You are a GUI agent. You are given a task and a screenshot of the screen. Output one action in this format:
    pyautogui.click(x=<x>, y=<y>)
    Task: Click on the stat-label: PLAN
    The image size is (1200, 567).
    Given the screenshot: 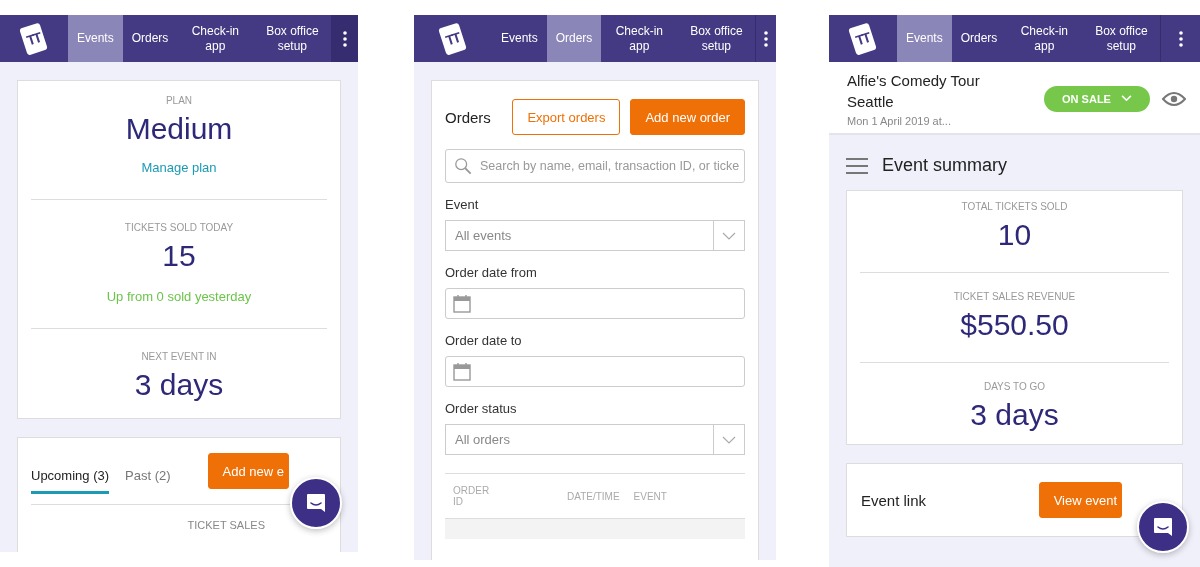 What is the action you would take?
    pyautogui.click(x=179, y=100)
    